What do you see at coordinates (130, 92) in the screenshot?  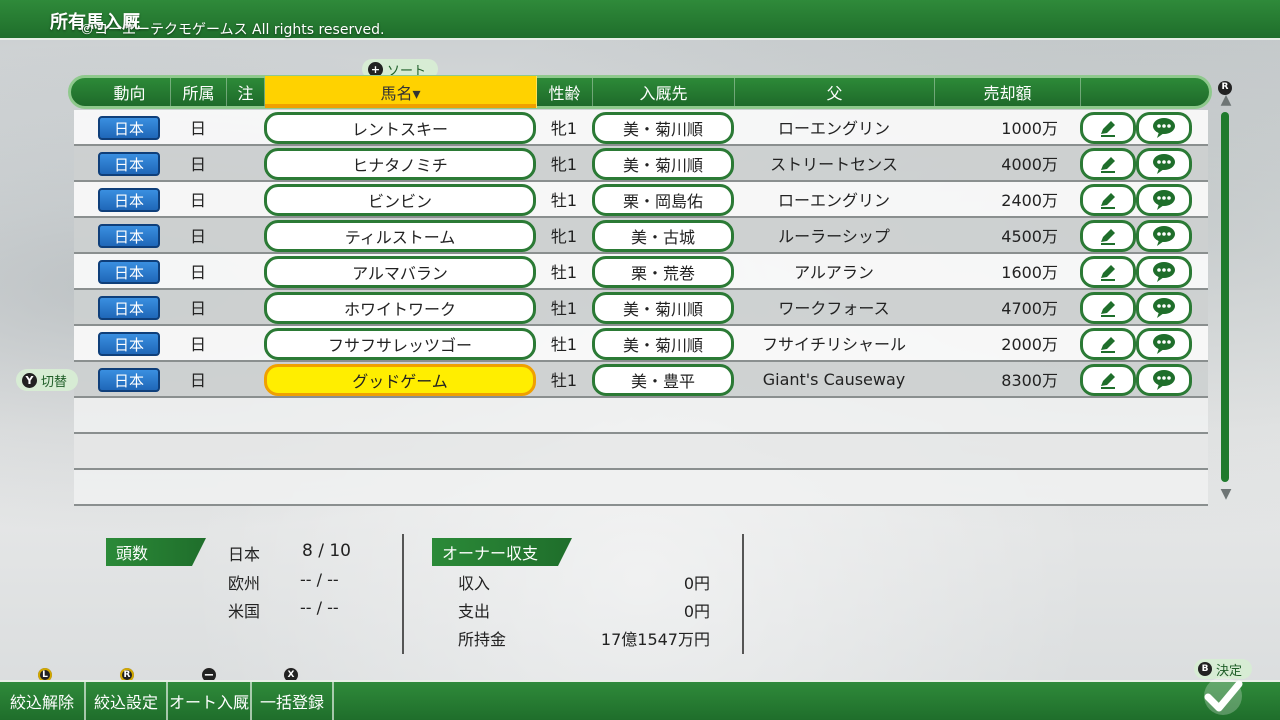 I see `column-header-trend: 動向` at bounding box center [130, 92].